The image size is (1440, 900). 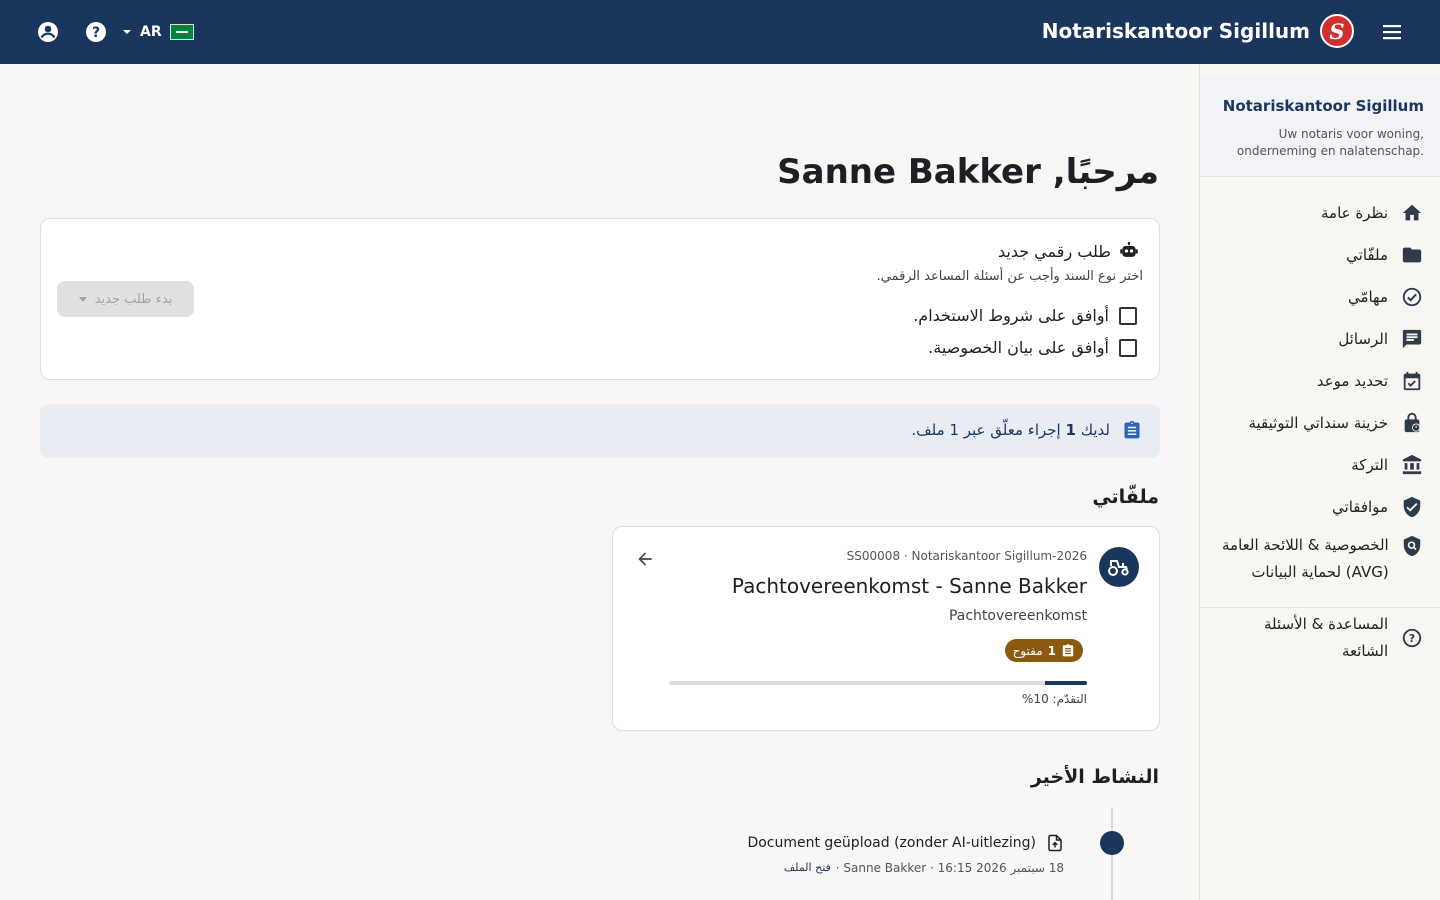 I want to click on files-heading: ملفّاتي, so click(x=1125, y=497).